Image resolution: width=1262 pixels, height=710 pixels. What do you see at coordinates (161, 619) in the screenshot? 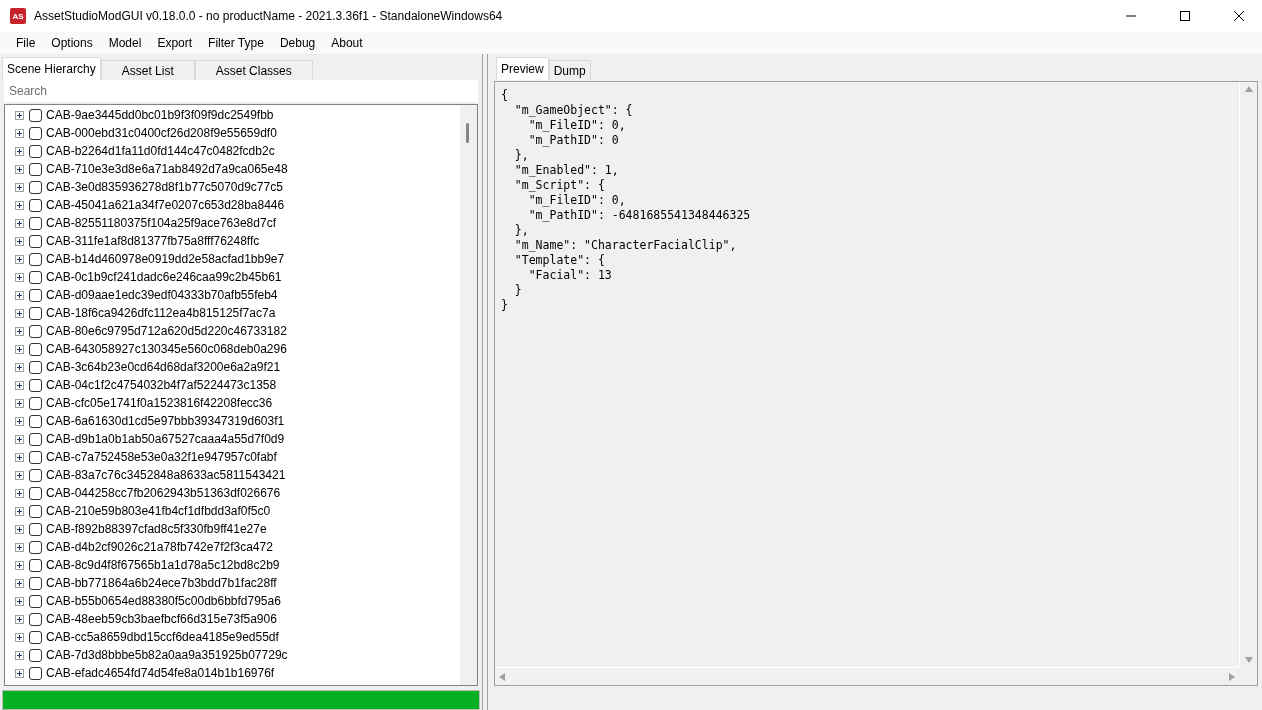
I see `tree-item: CAB-48eeb59cb3baefbcf66d315e73f5a906` at bounding box center [161, 619].